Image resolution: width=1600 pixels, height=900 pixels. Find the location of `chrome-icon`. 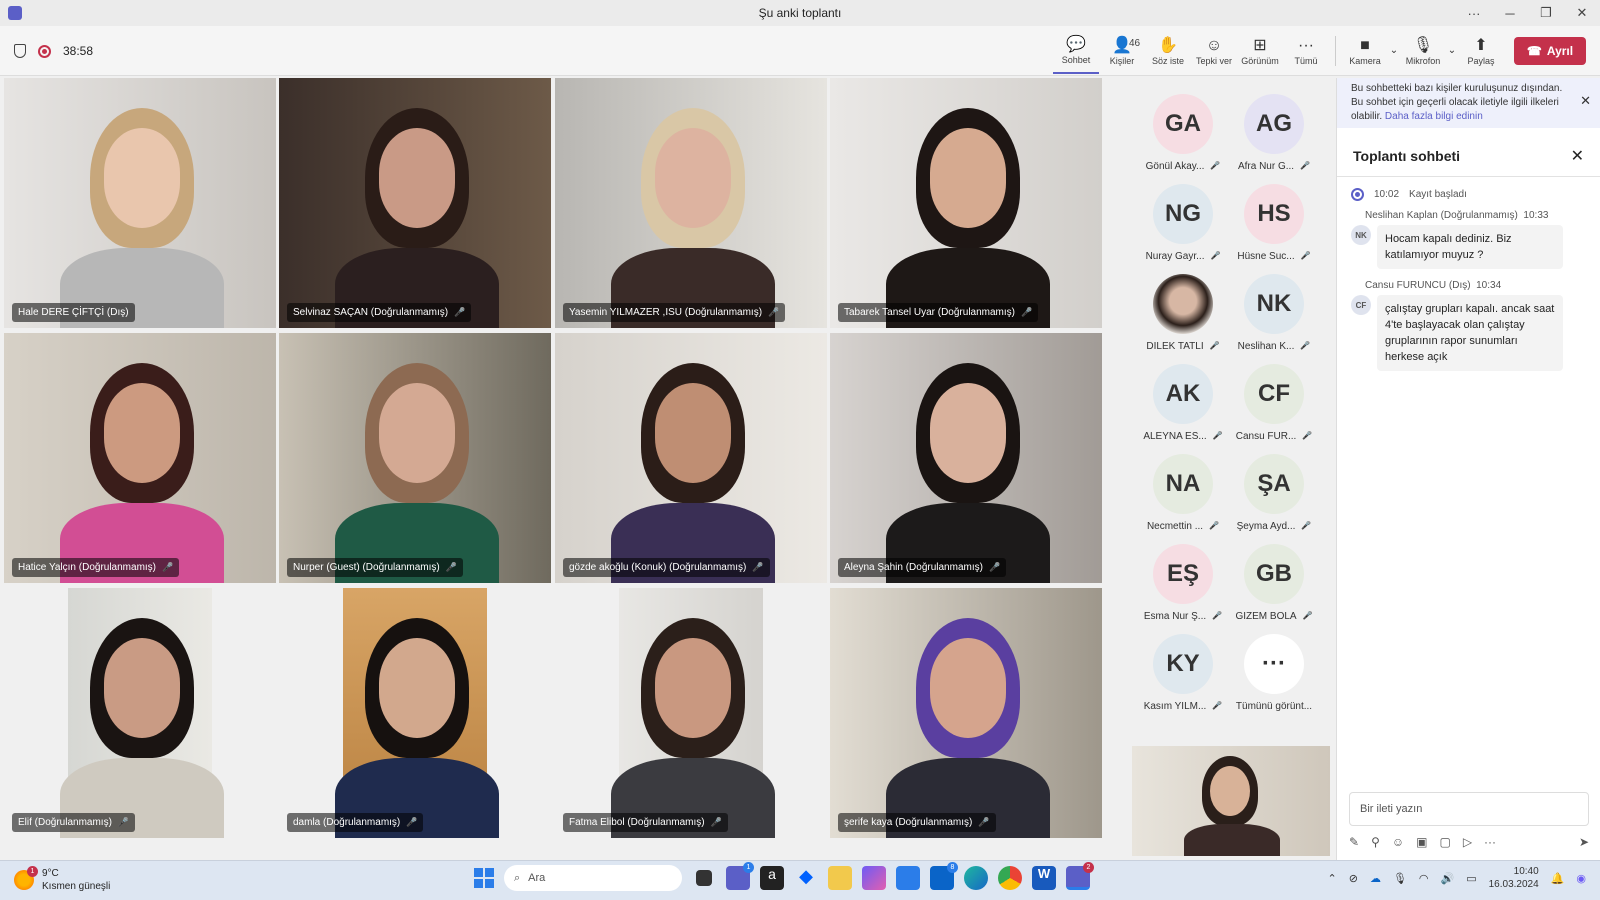

chrome-icon is located at coordinates (1010, 878).